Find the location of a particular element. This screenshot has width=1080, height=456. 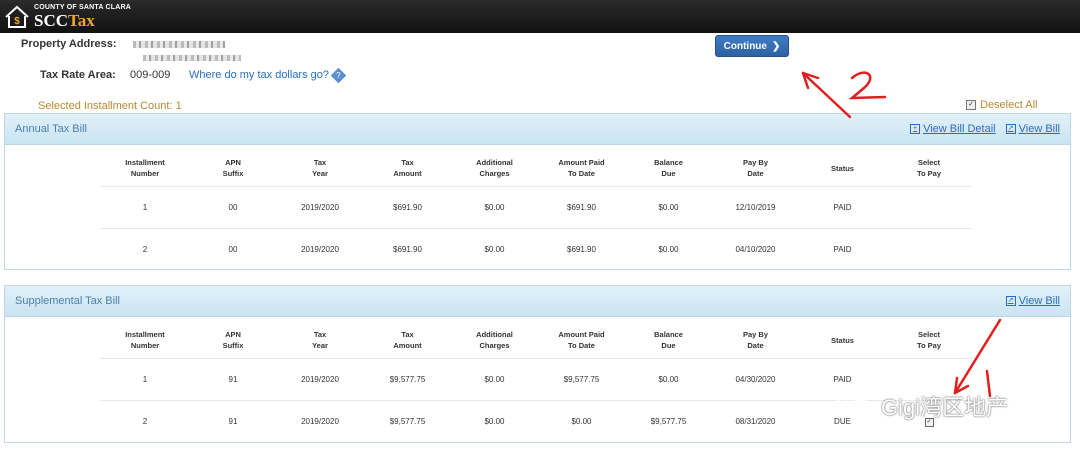

annual-view-bill-link: ↗ View Bill is located at coordinates (1032, 129).